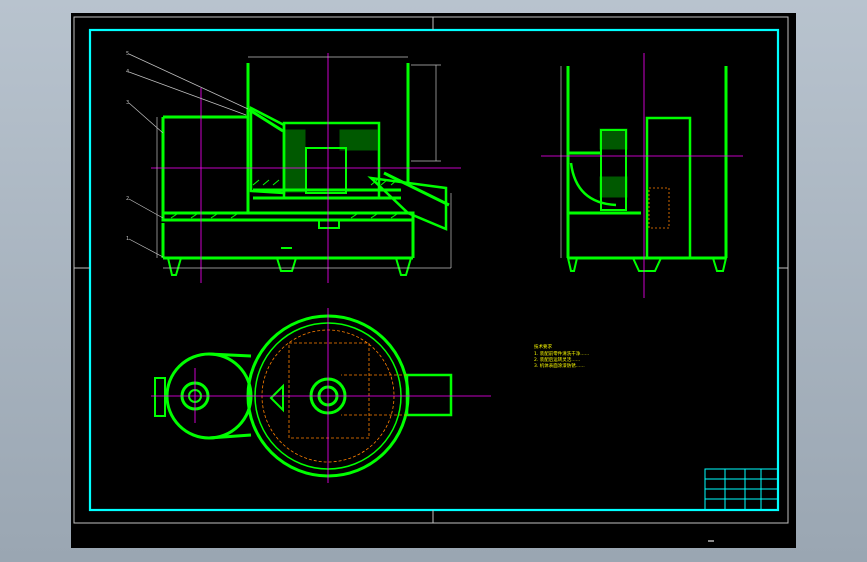 Image resolution: width=867 pixels, height=562 pixels. Describe the element at coordinates (321, 395) in the screenshot. I see `top-view` at that location.